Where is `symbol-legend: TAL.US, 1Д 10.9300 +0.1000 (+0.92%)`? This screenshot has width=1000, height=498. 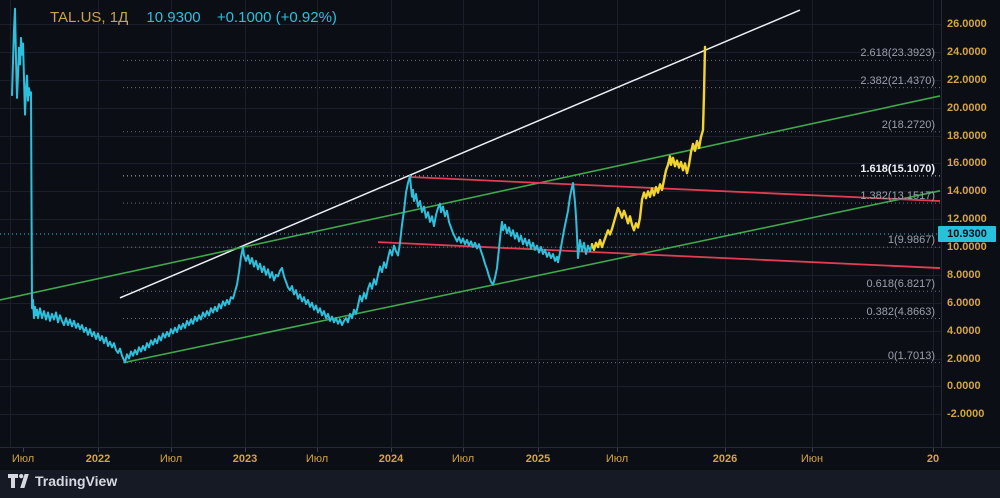
symbol-legend: TAL.US, 1Д 10.9300 +0.1000 (+0.92%) is located at coordinates (193, 17).